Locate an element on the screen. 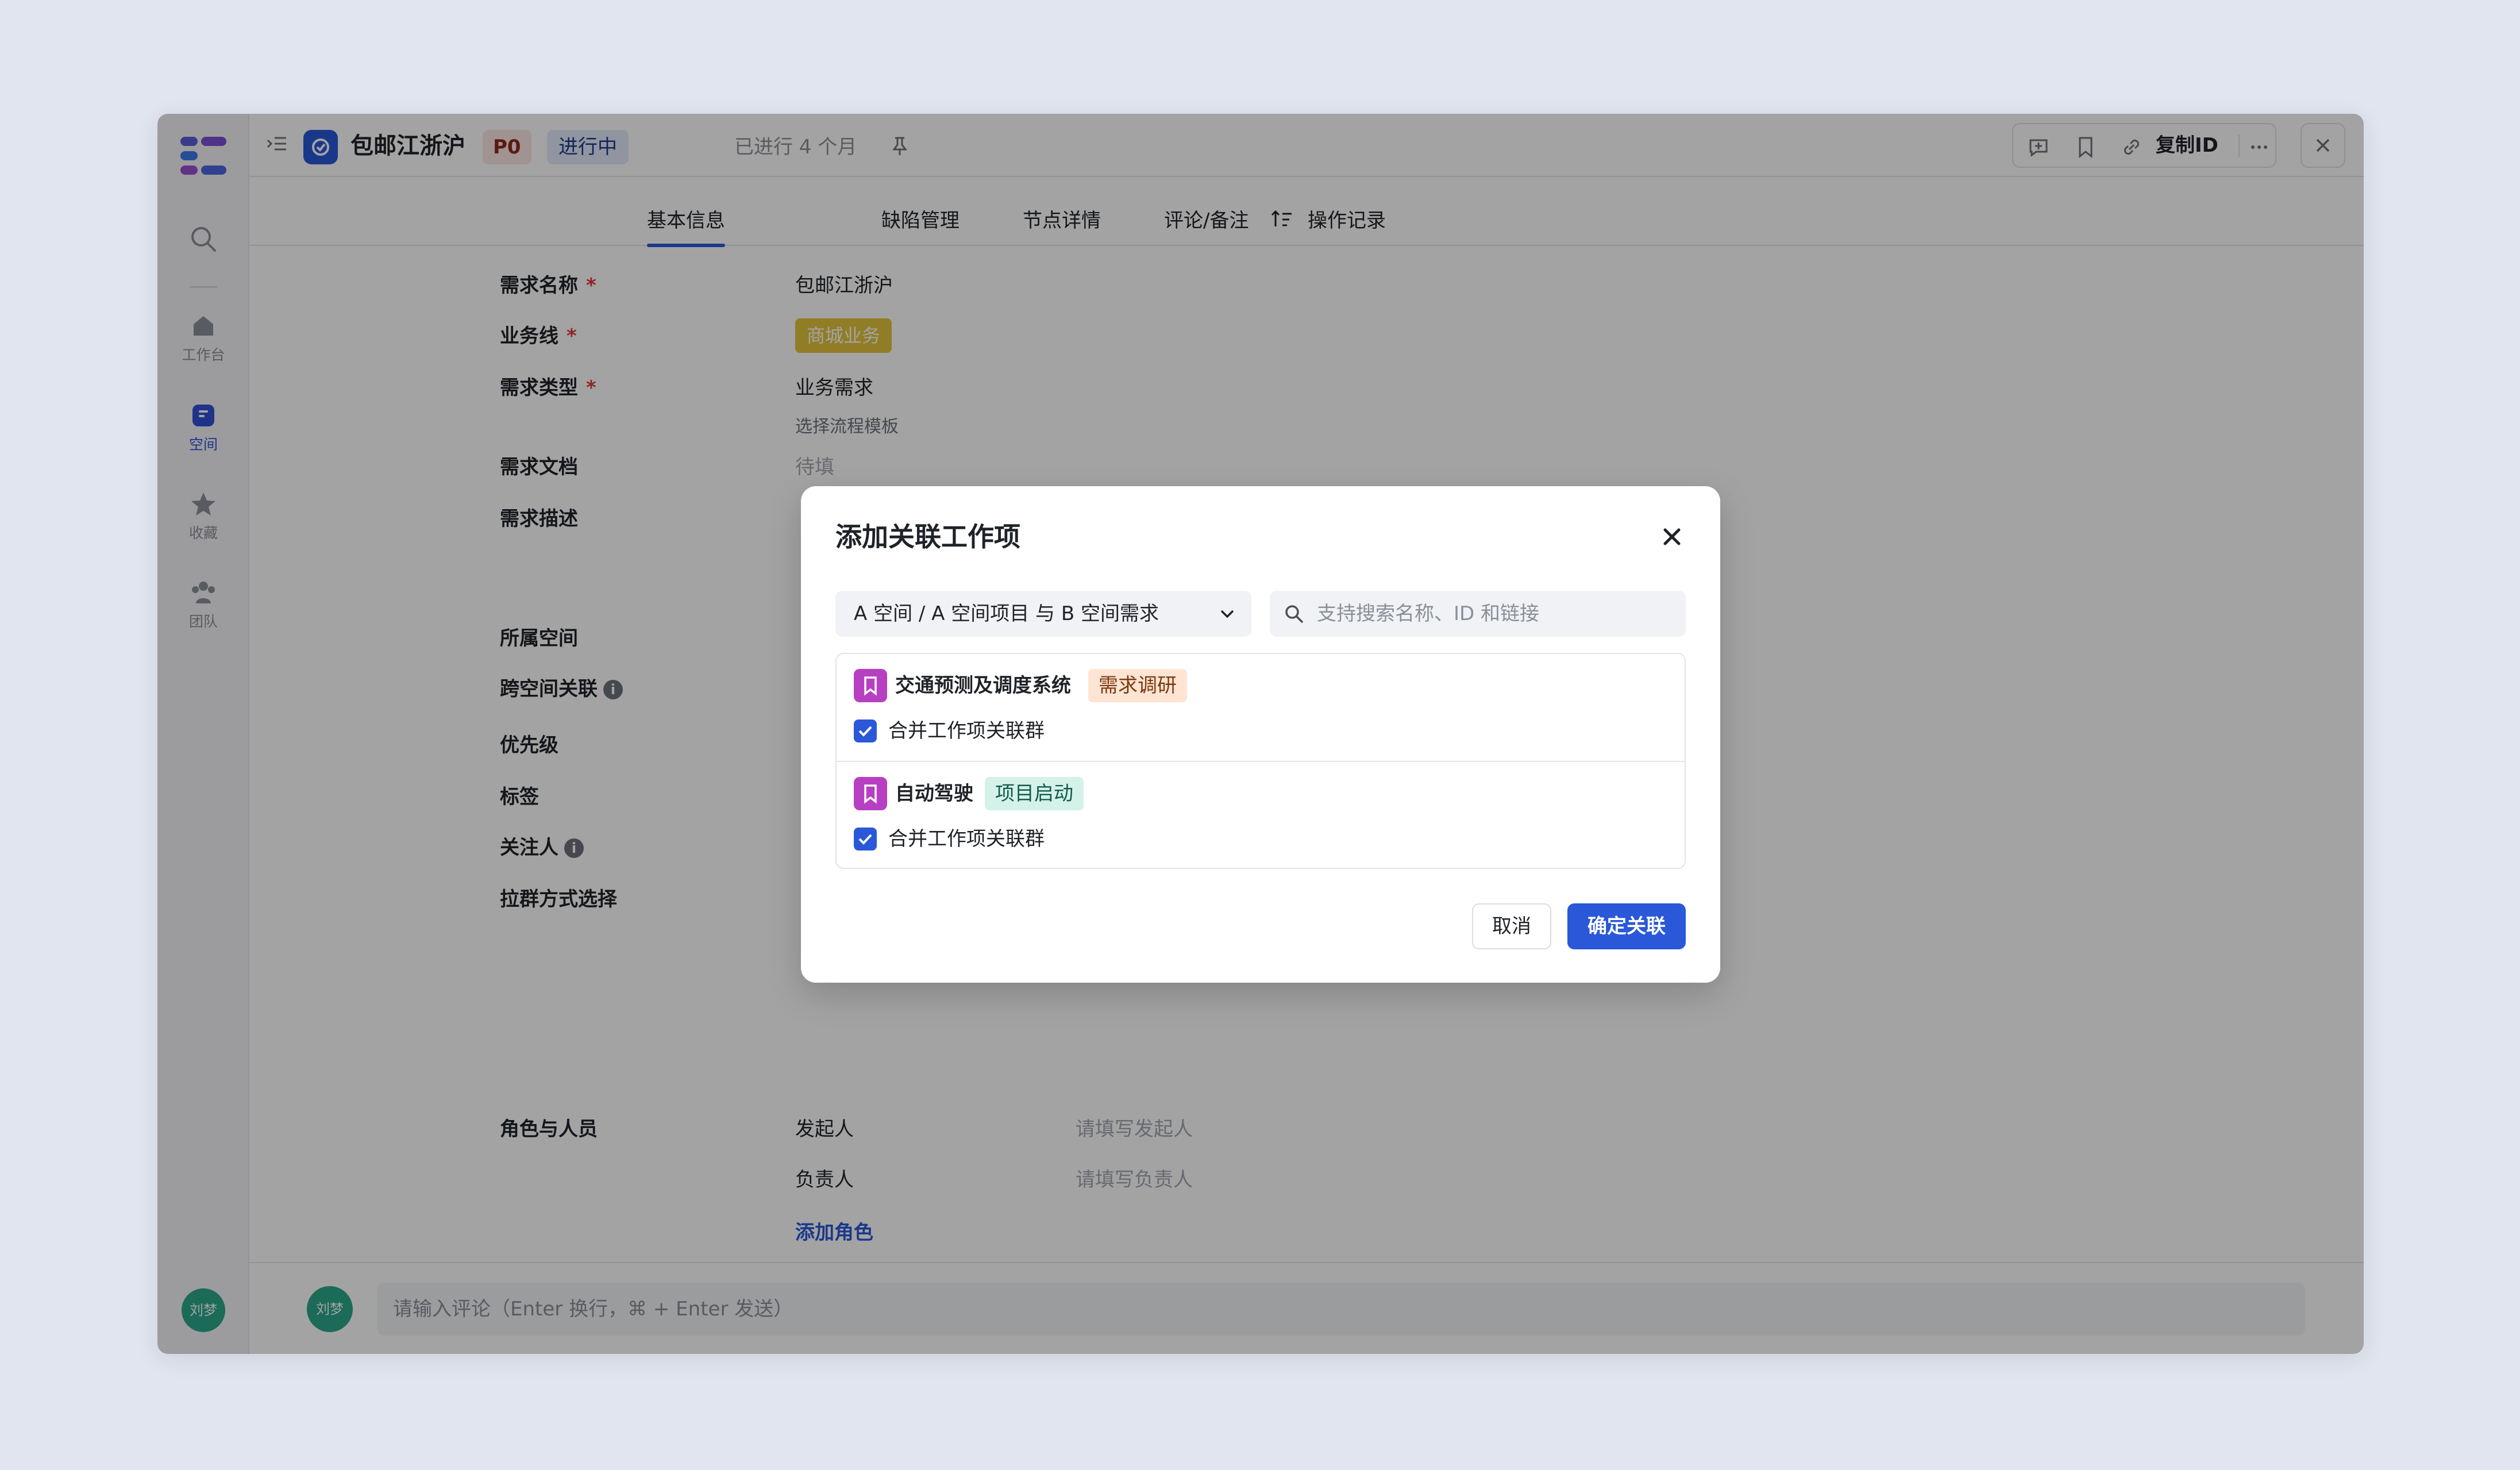 The width and height of the screenshot is (2520, 1470). chevron-down-icon is located at coordinates (1227, 614).